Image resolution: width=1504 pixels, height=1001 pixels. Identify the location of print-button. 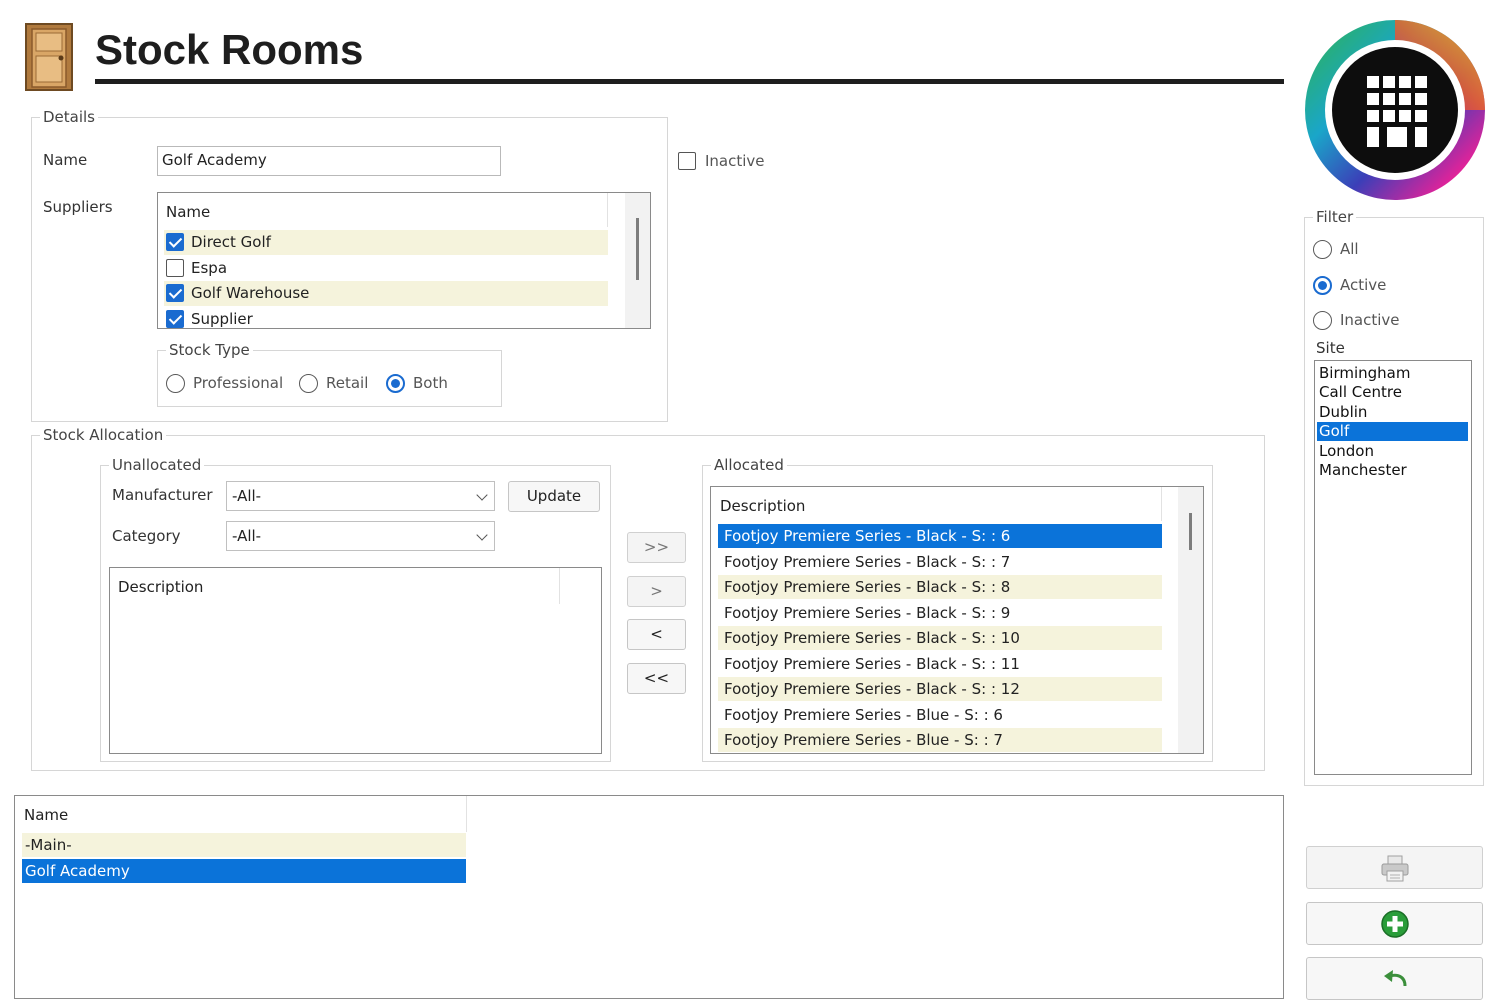
(1394, 867).